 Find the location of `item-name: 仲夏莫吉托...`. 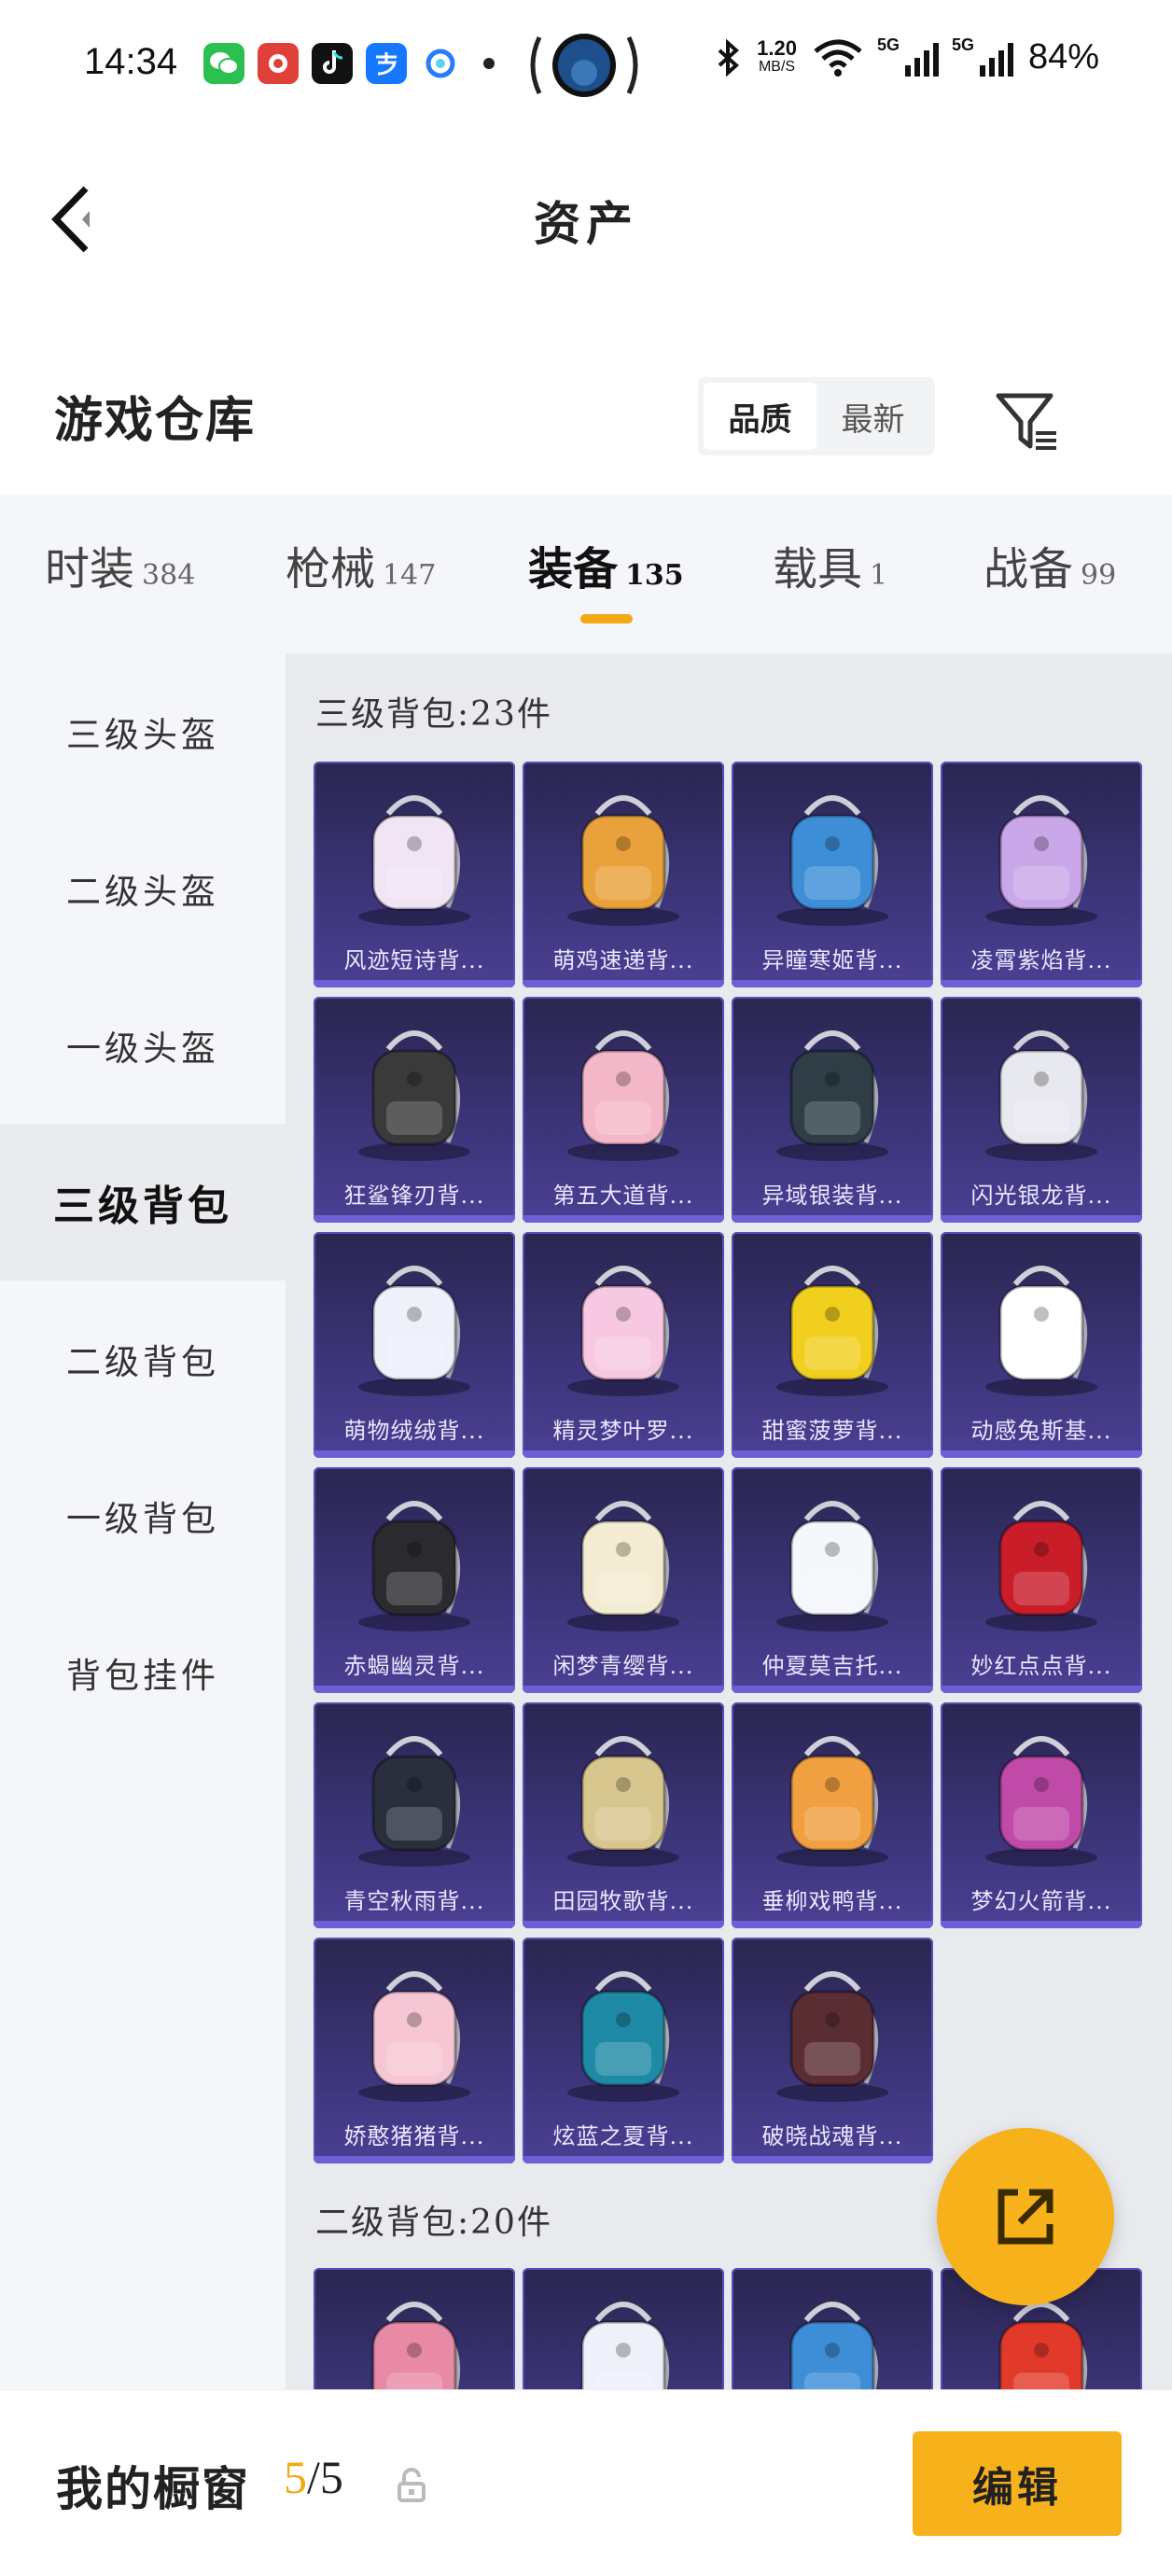

item-name: 仲夏莫吉托... is located at coordinates (832, 1666).